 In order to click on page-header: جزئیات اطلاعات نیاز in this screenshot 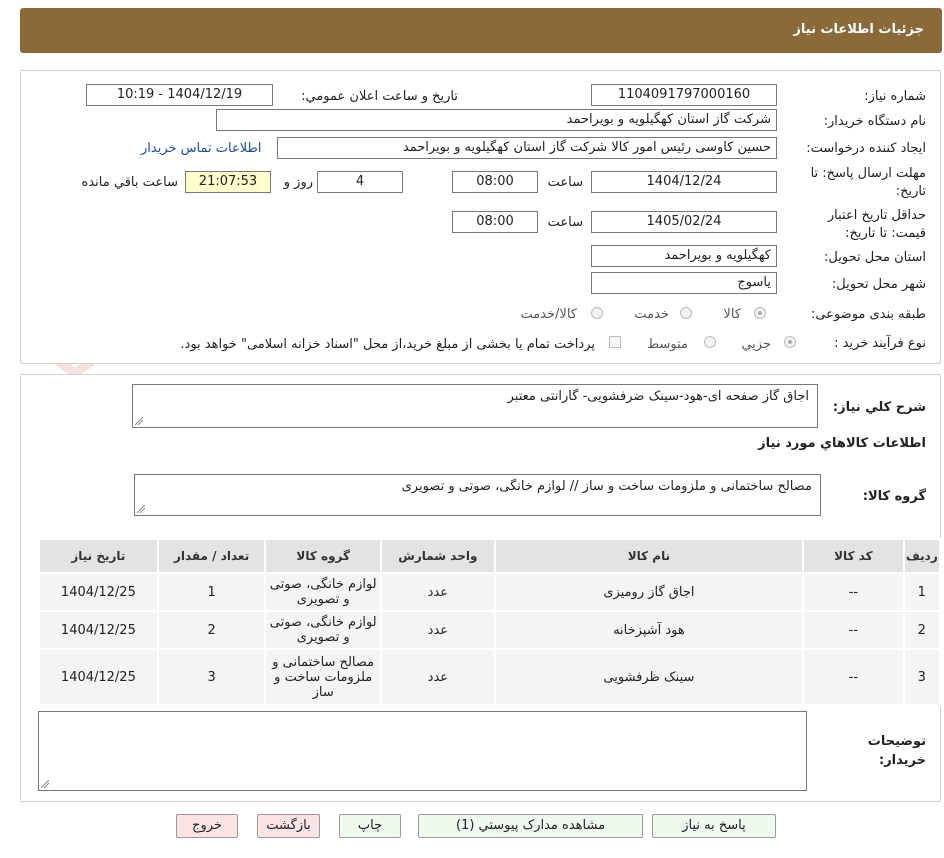, I will do `click(481, 30)`.